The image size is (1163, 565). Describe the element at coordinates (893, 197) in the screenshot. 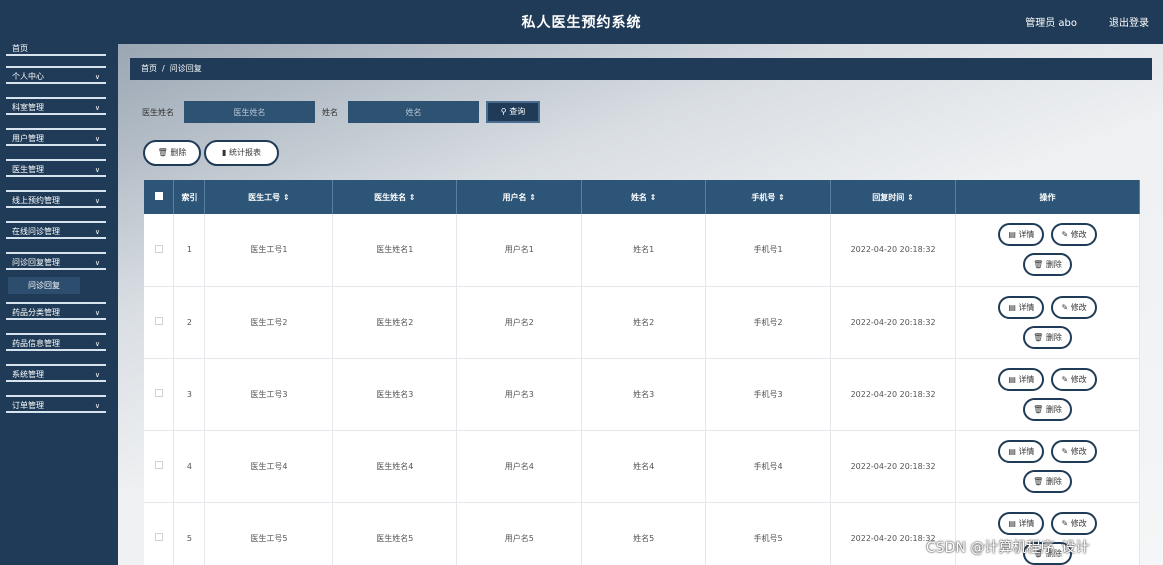

I see `col-reply-time: 回复时间 ⇕` at that location.